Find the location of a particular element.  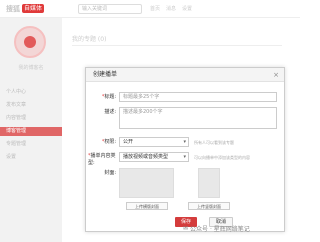

upload-portrait-cover-button: 上传竖版封面 is located at coordinates (209, 206).